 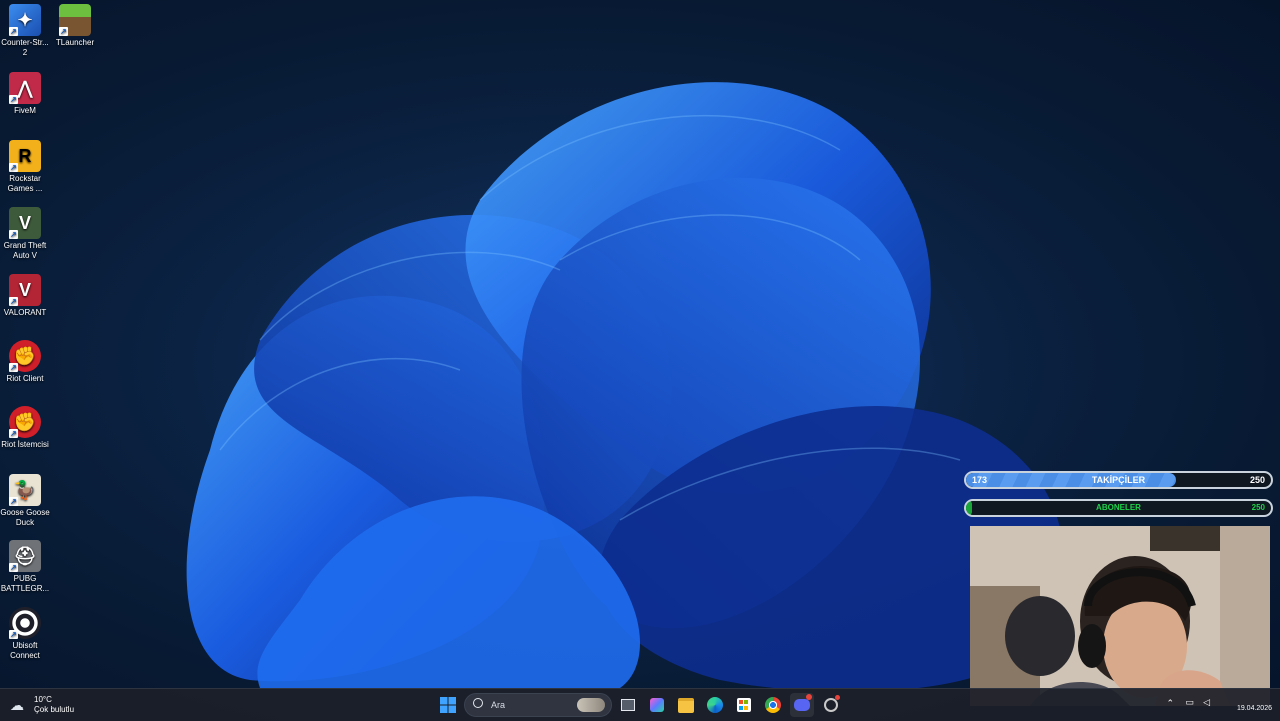 I want to click on gta-v-icon: V ↗, so click(x=25, y=223).